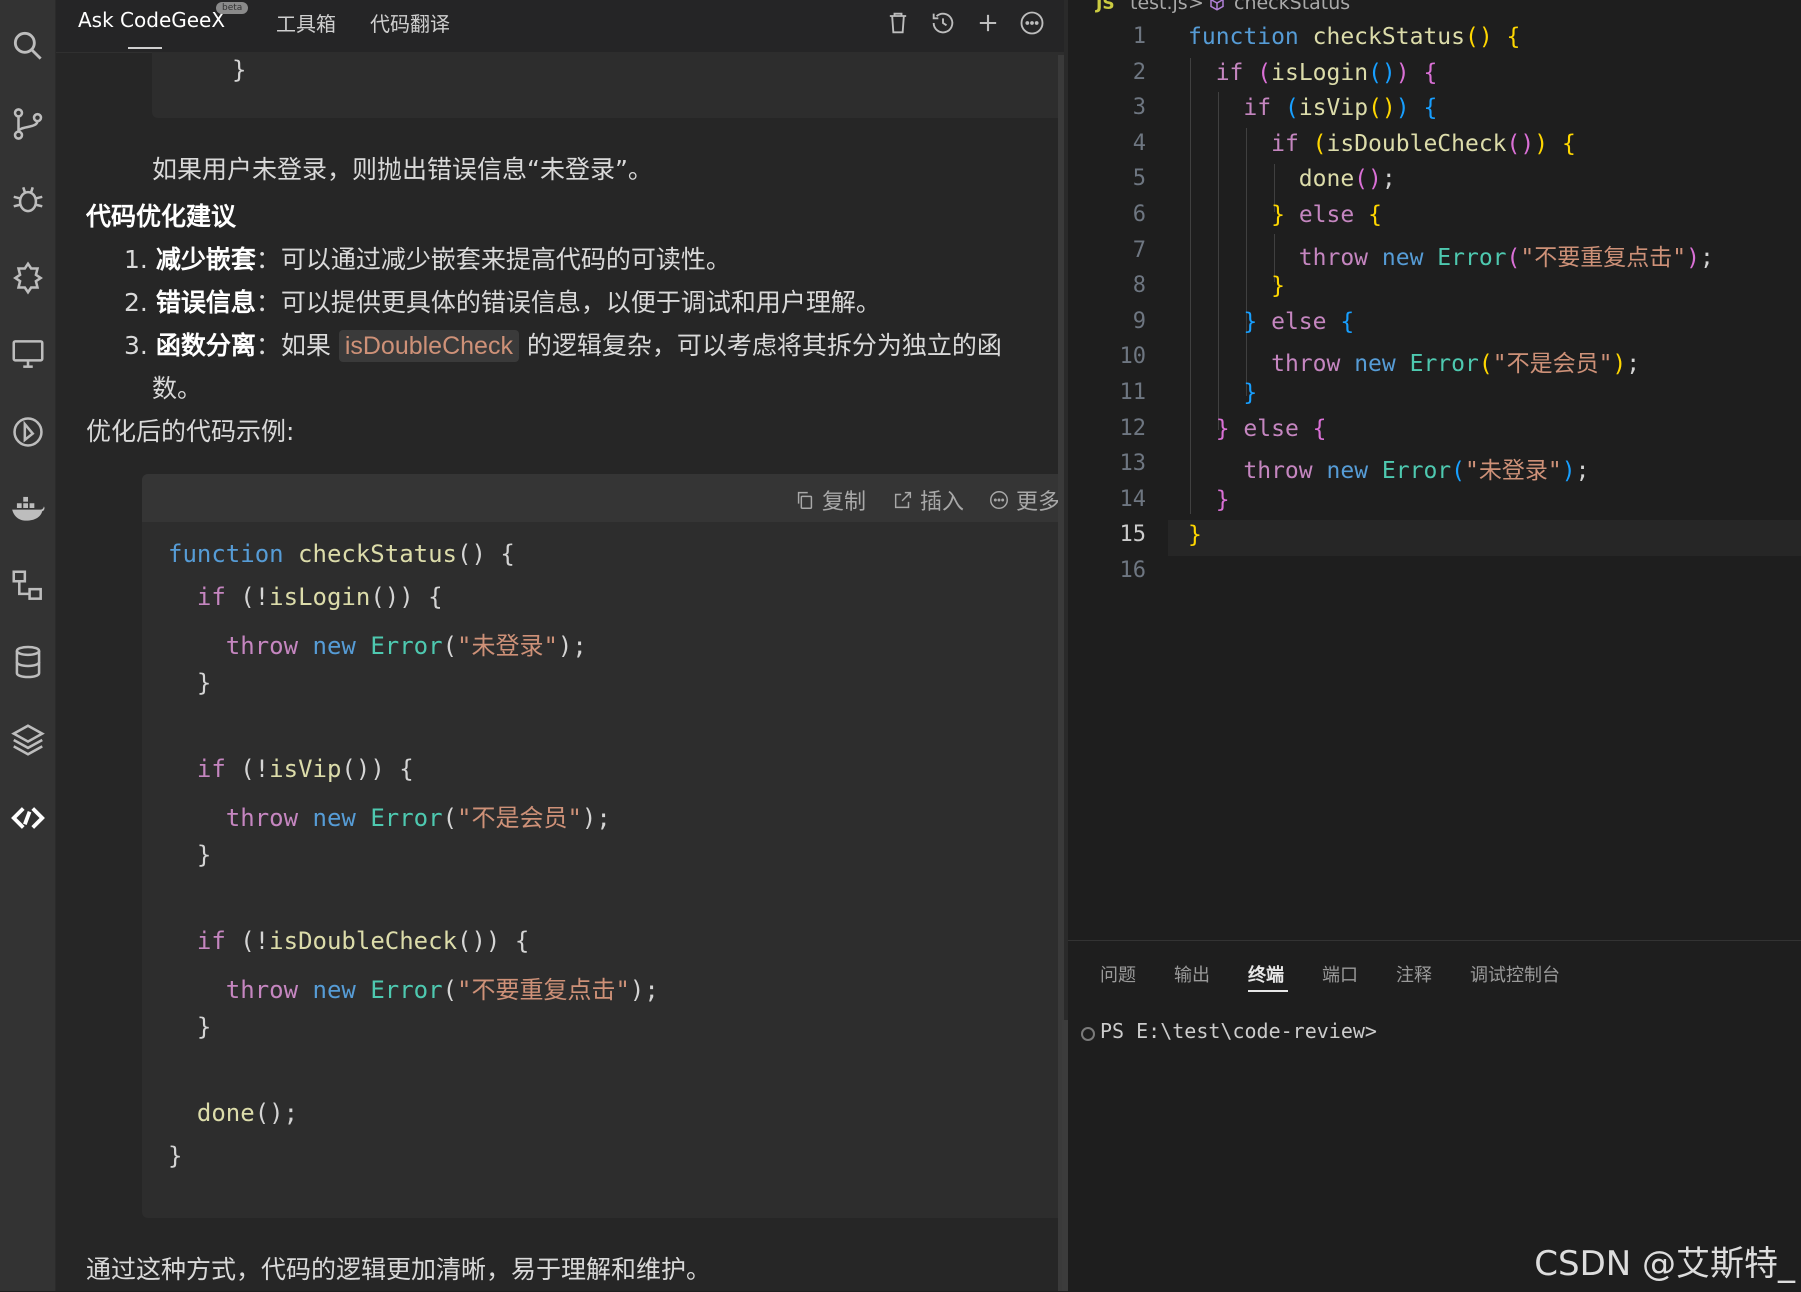  Describe the element at coordinates (1416, 143) in the screenshot. I see `code-token: isDoubleCheck` at that location.